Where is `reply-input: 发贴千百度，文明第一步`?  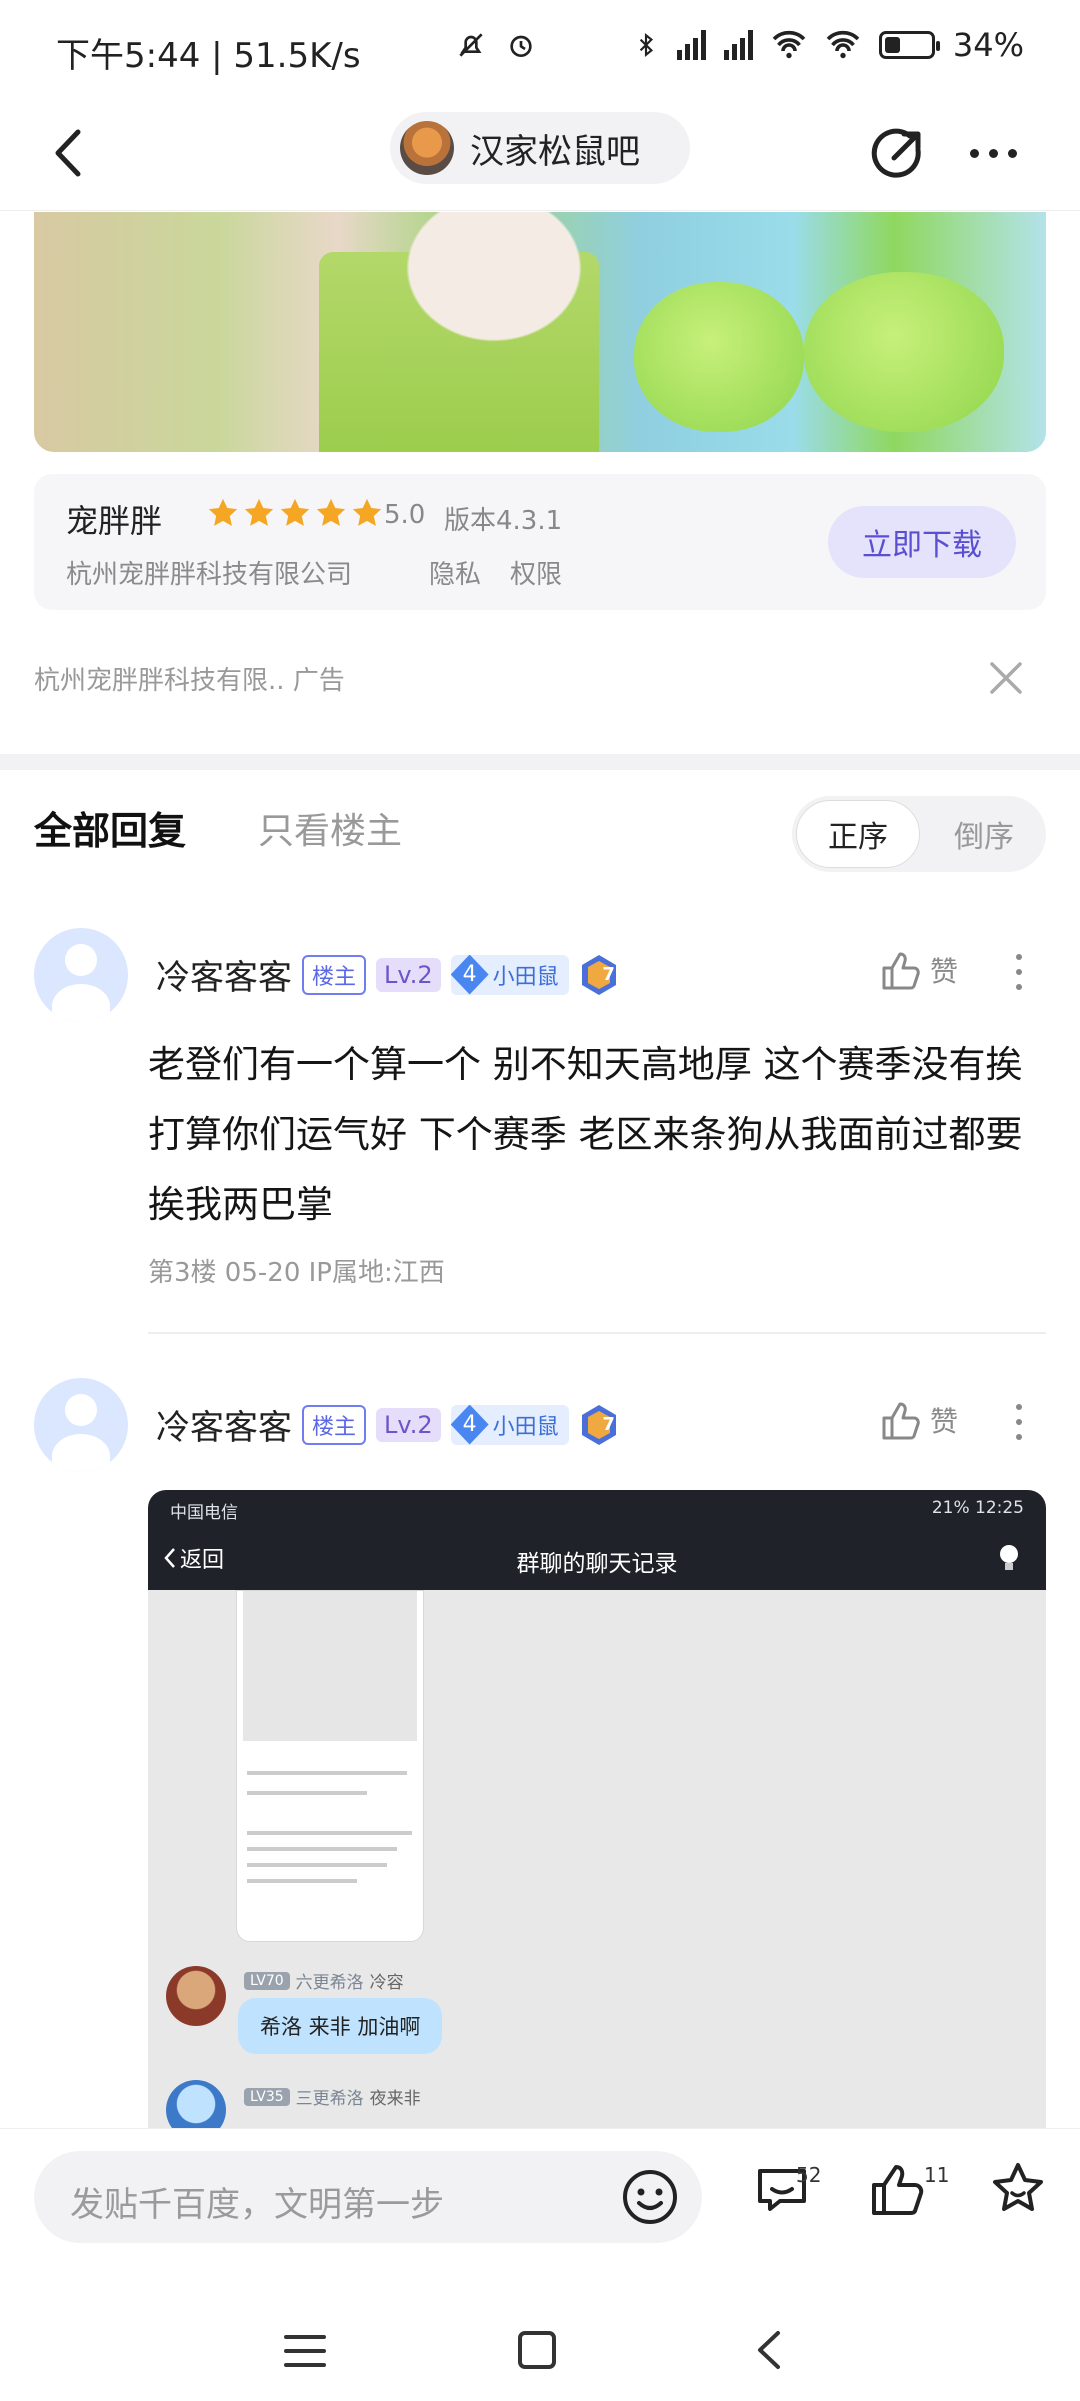
reply-input: 发贴千百度，文明第一步 is located at coordinates (368, 2197).